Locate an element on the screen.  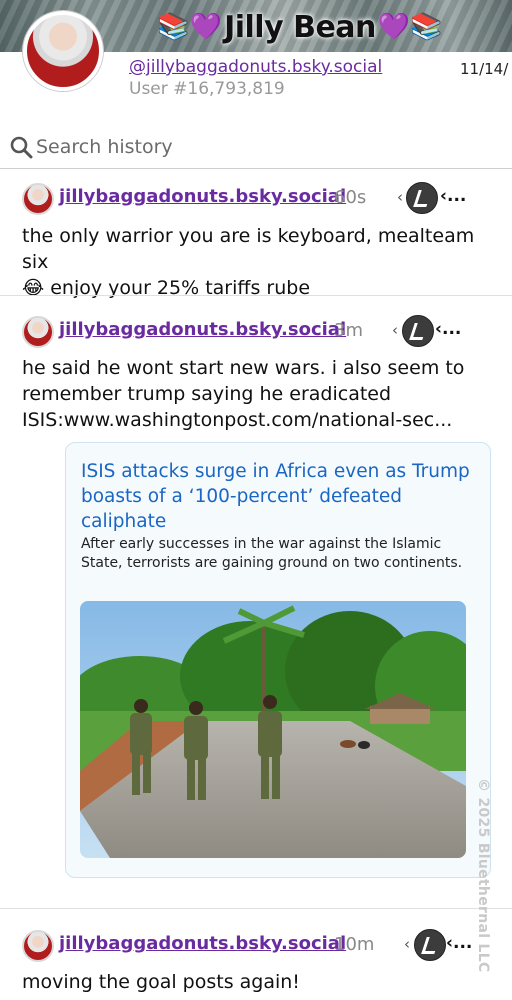
post-text: moving the goal posts again! is located at coordinates (259, 982).